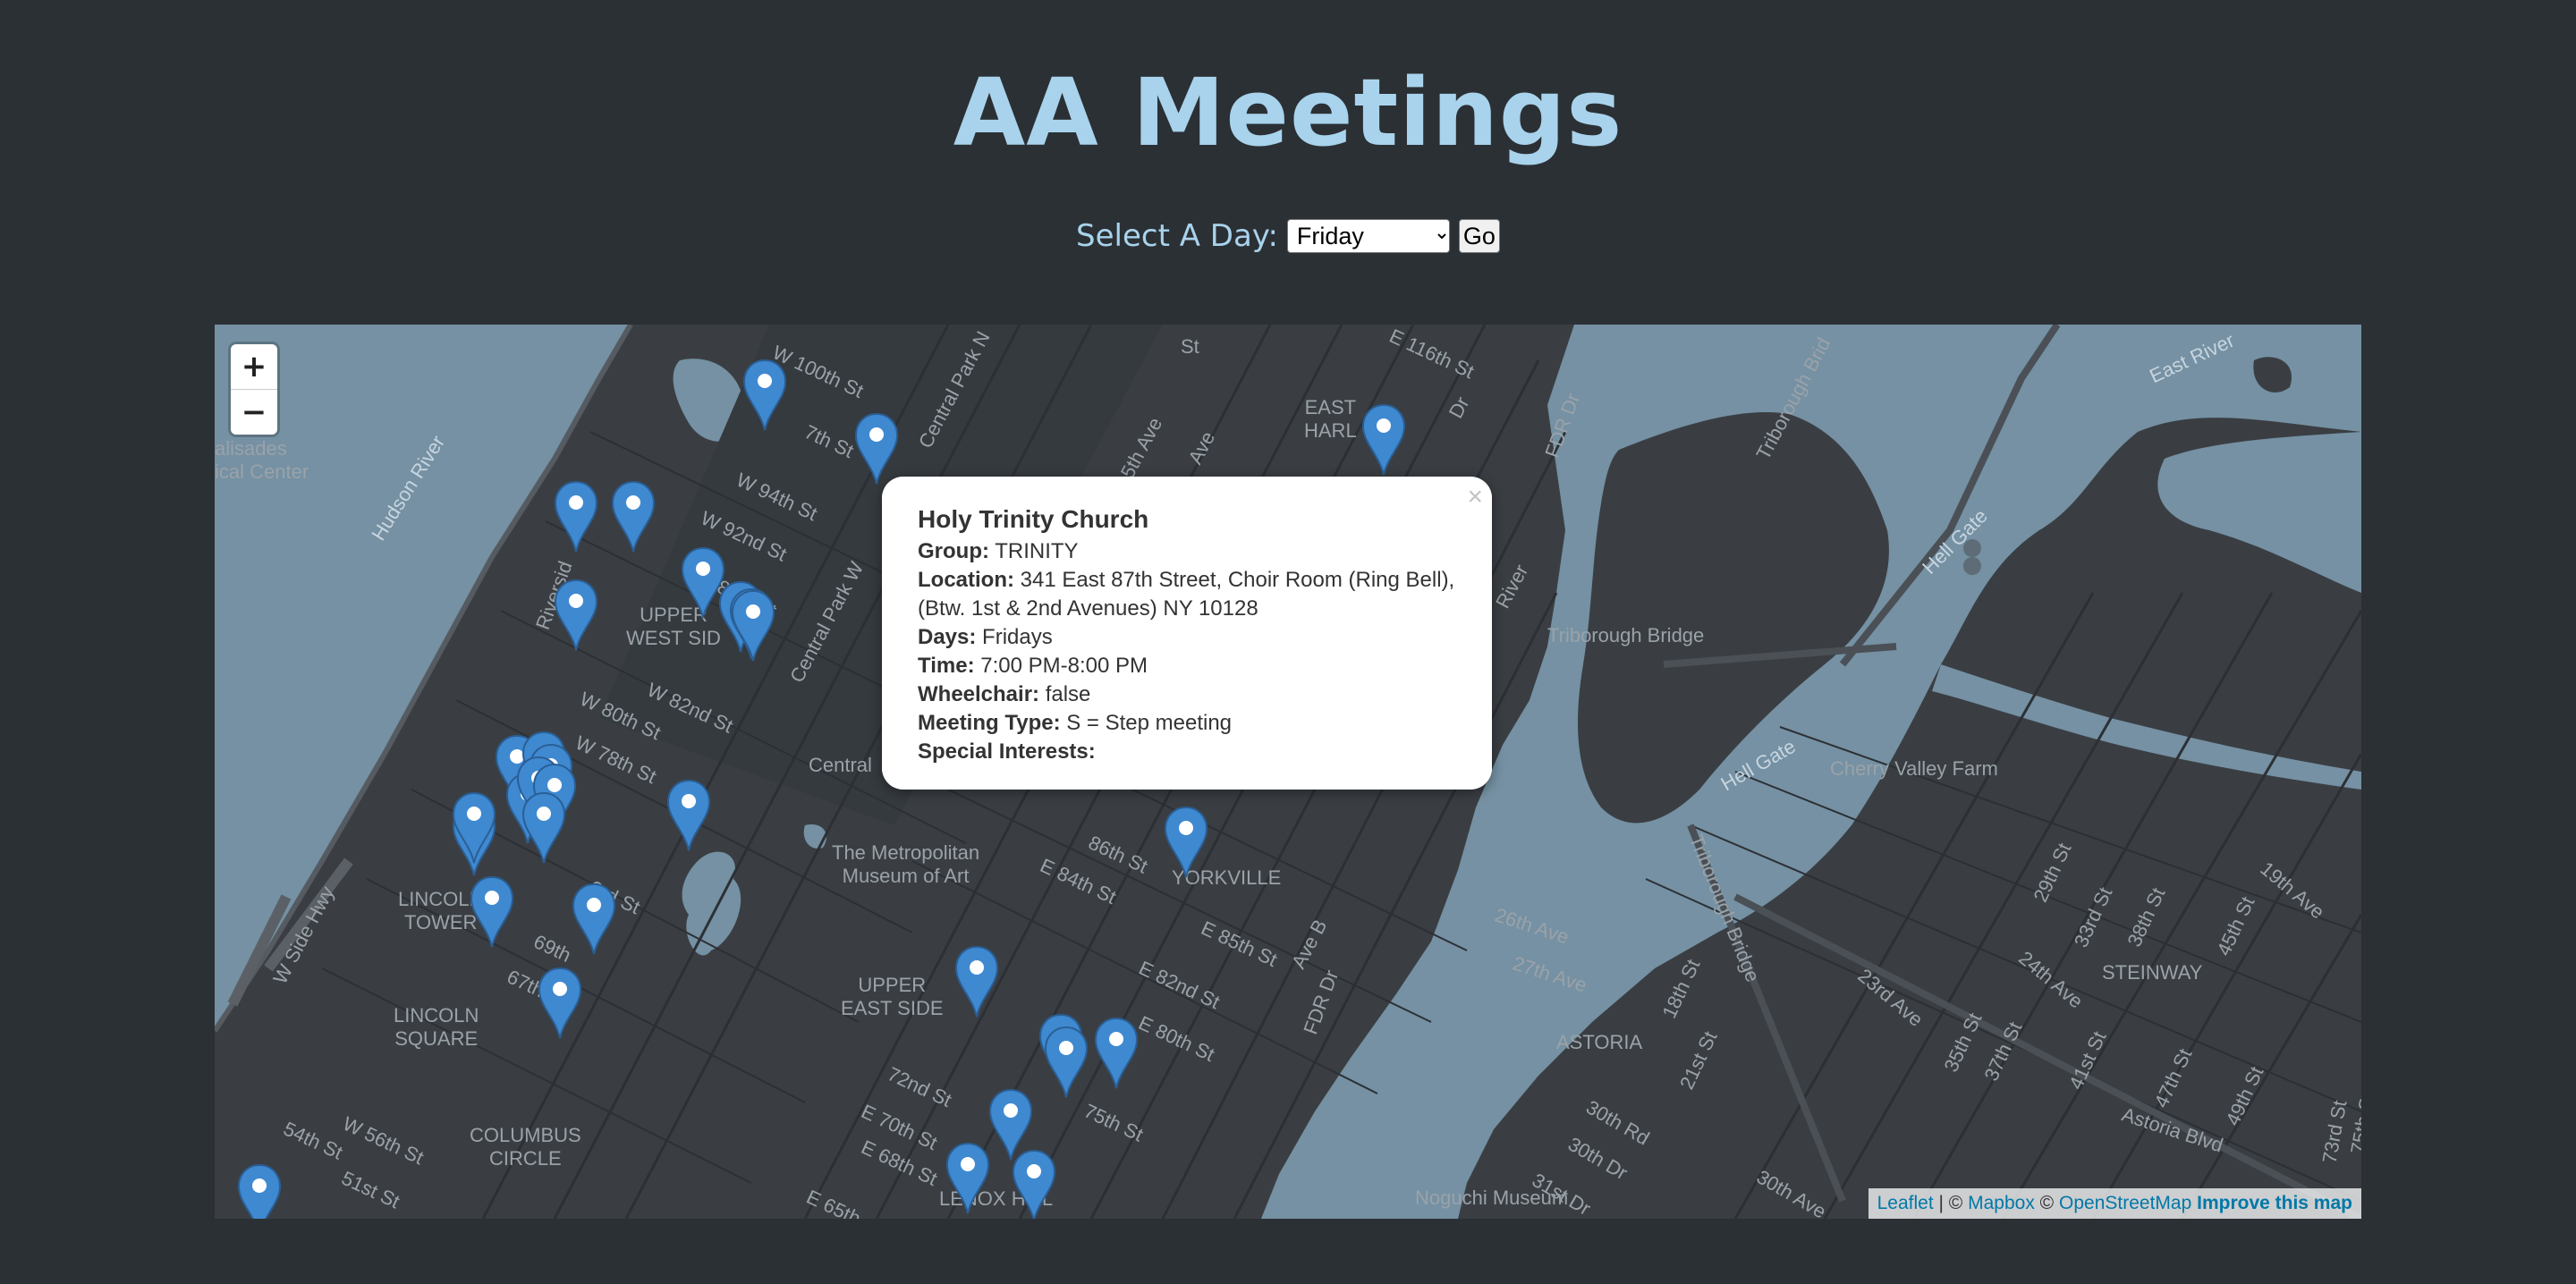  Describe the element at coordinates (1177, 236) in the screenshot. I see `day-select-label: Select A Day:` at that location.